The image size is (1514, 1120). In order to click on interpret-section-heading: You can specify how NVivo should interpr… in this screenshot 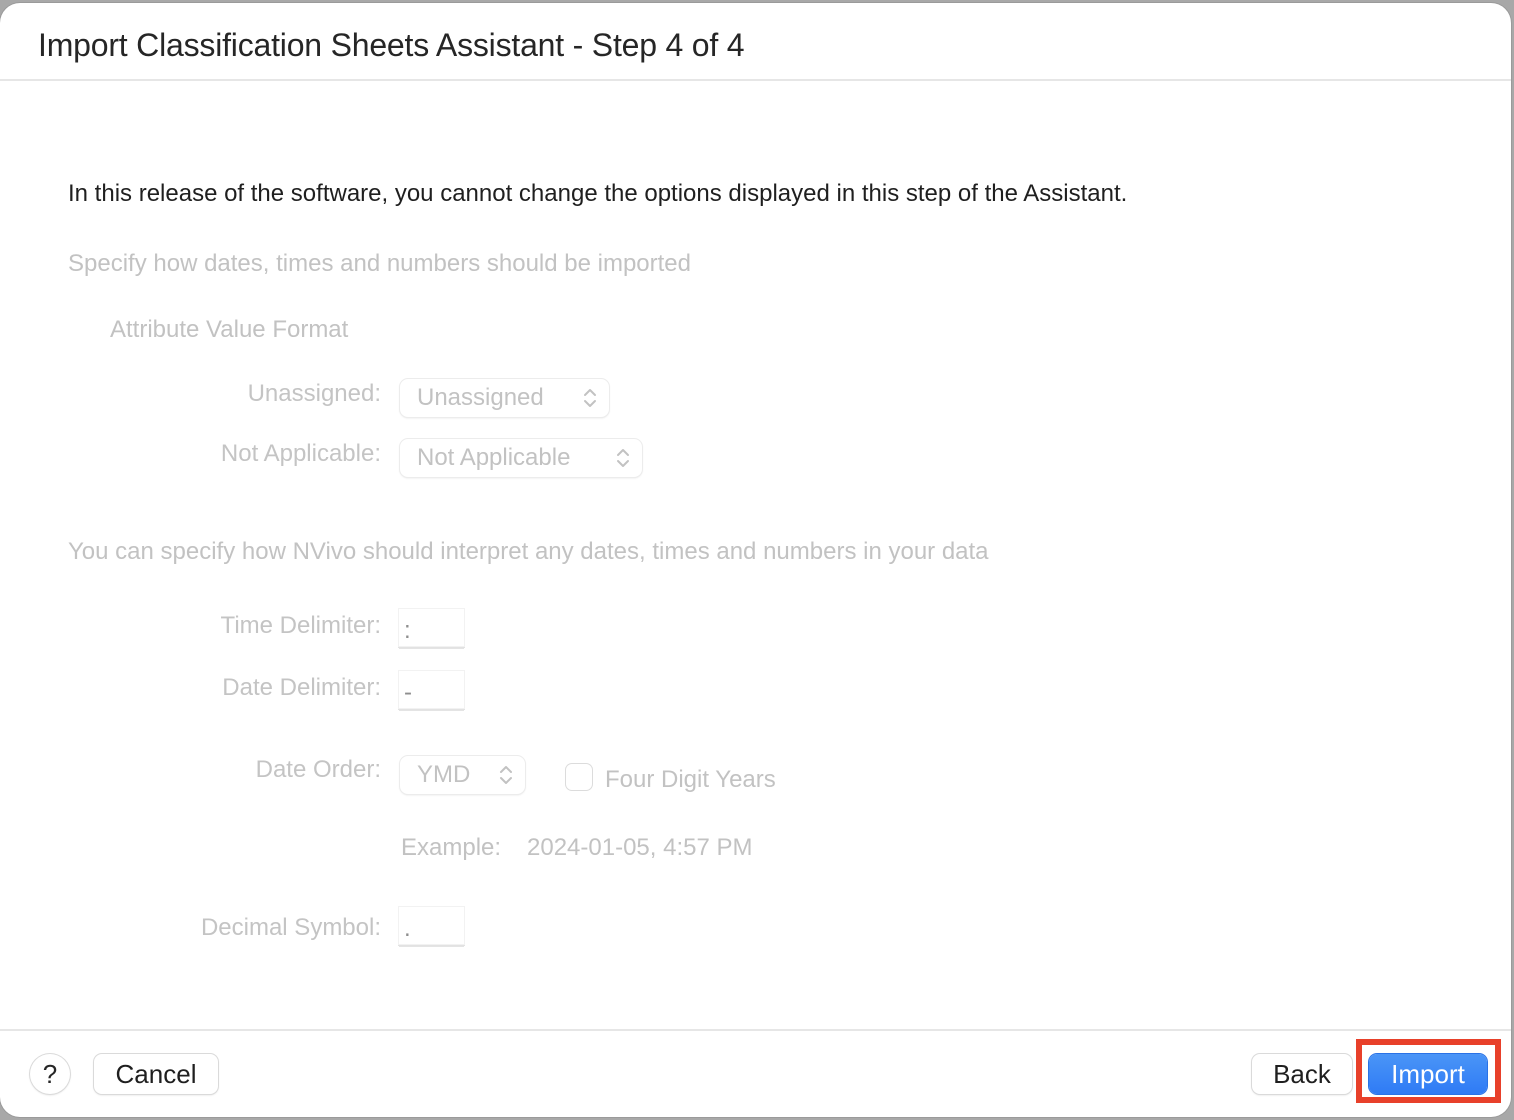, I will do `click(528, 551)`.